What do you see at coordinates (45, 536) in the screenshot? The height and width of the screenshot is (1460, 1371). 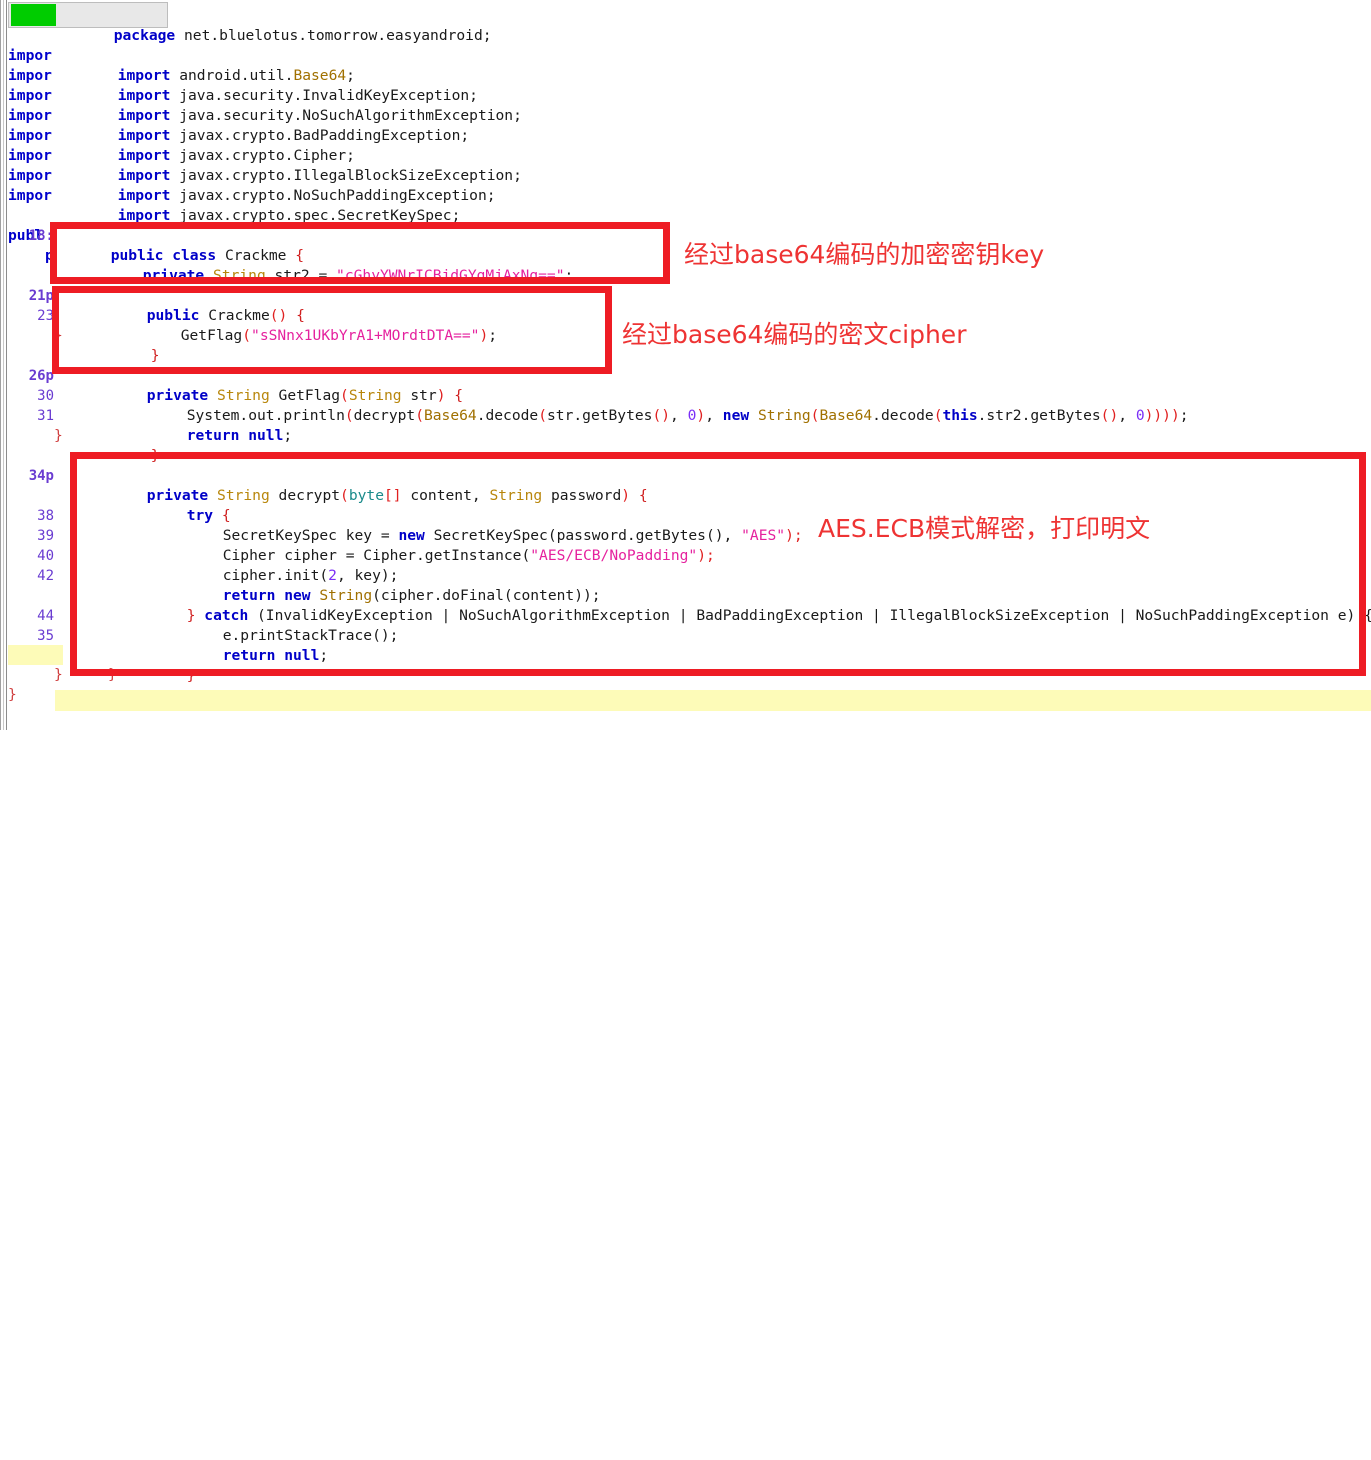 I see `gutter-line-39: 39` at bounding box center [45, 536].